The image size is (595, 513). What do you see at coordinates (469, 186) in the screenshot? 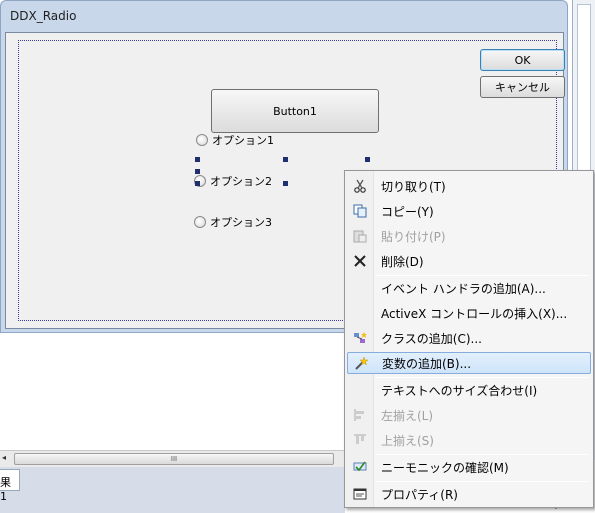
I see `menu-item-cut: 切り取り(T)` at bounding box center [469, 186].